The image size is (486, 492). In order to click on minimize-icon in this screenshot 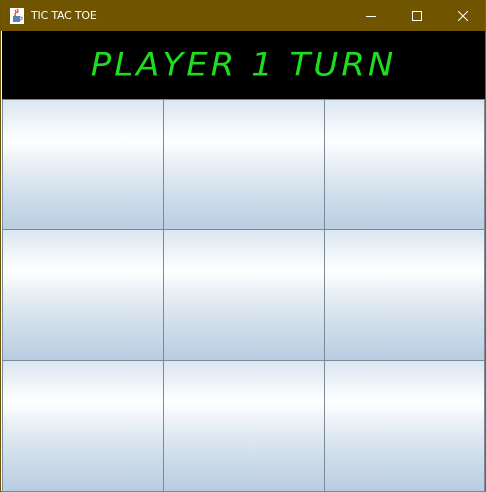, I will do `click(371, 16)`.